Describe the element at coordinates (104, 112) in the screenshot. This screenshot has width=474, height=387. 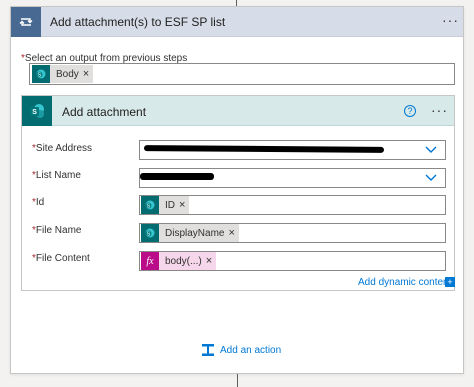
I see `action-title: Add attachment` at that location.